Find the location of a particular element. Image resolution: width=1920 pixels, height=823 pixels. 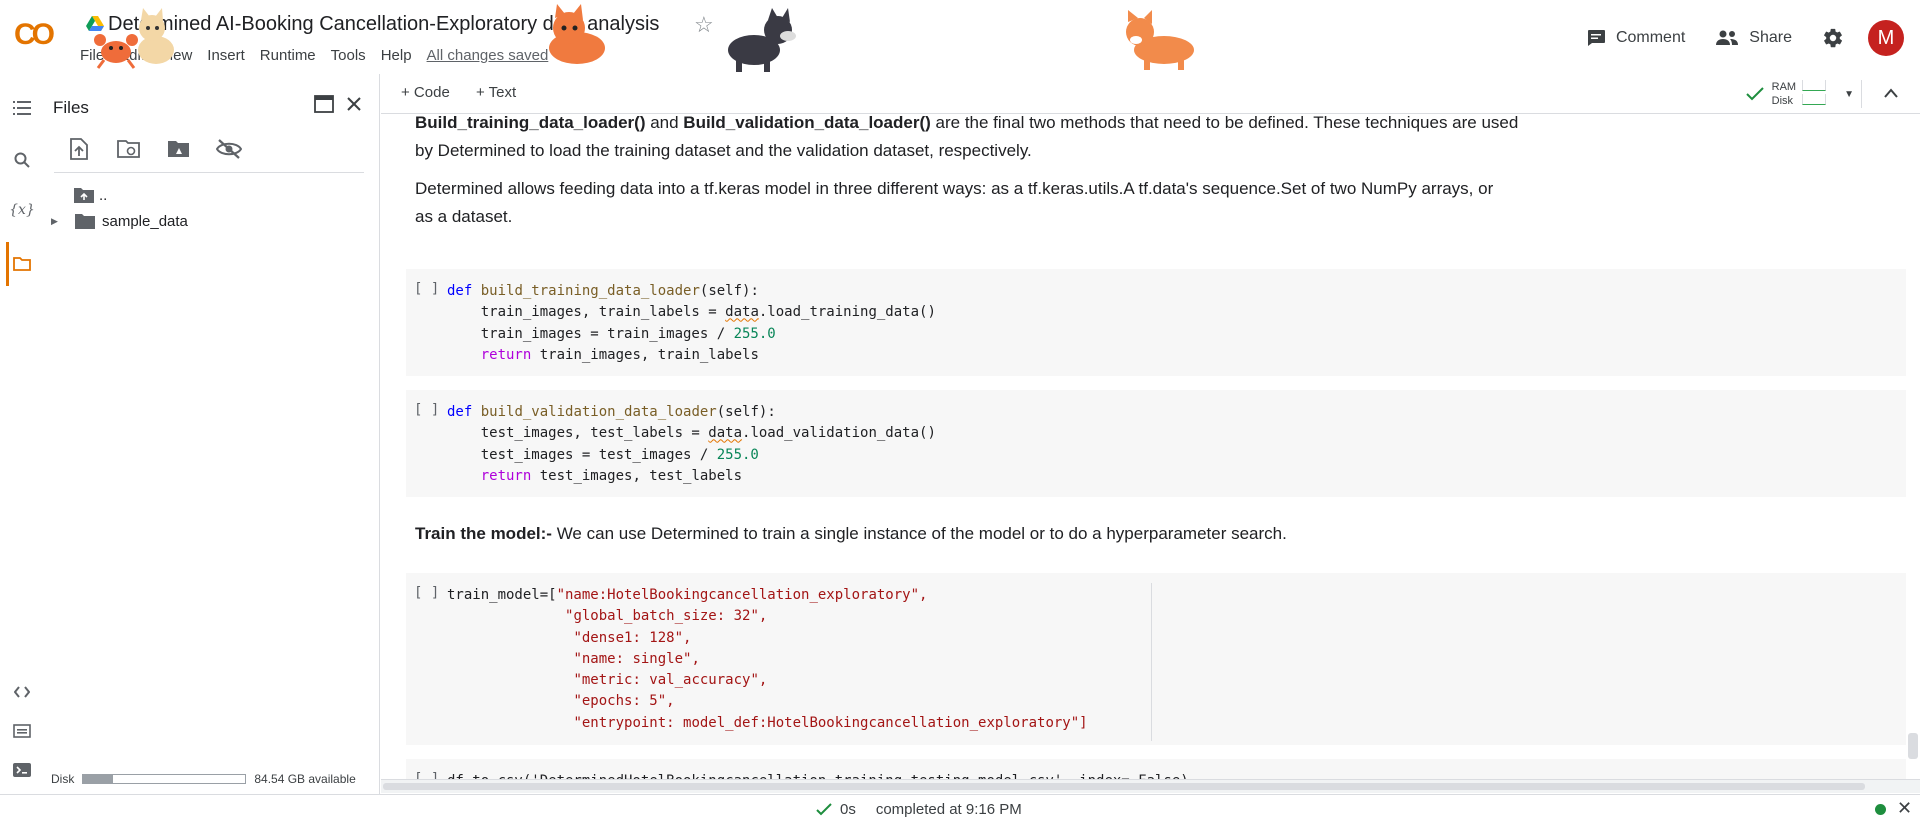

code-token: "metric: val_accuracy", is located at coordinates (670, 680).